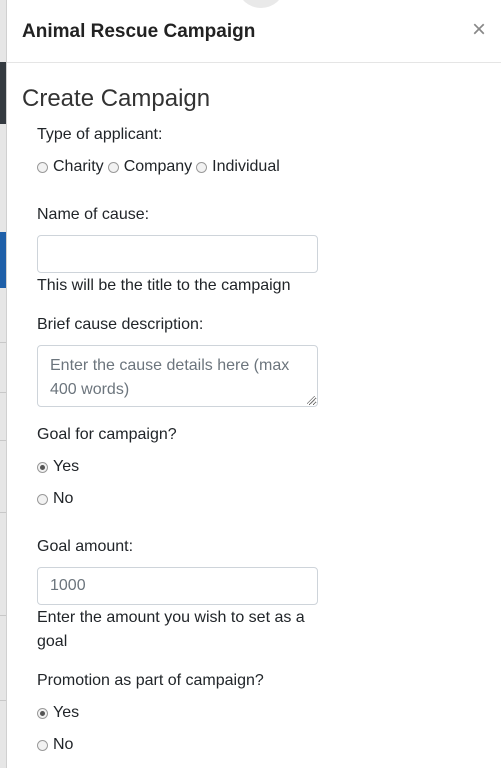 The width and height of the screenshot is (501, 768). What do you see at coordinates (479, 30) in the screenshot?
I see `close-icon: ×` at bounding box center [479, 30].